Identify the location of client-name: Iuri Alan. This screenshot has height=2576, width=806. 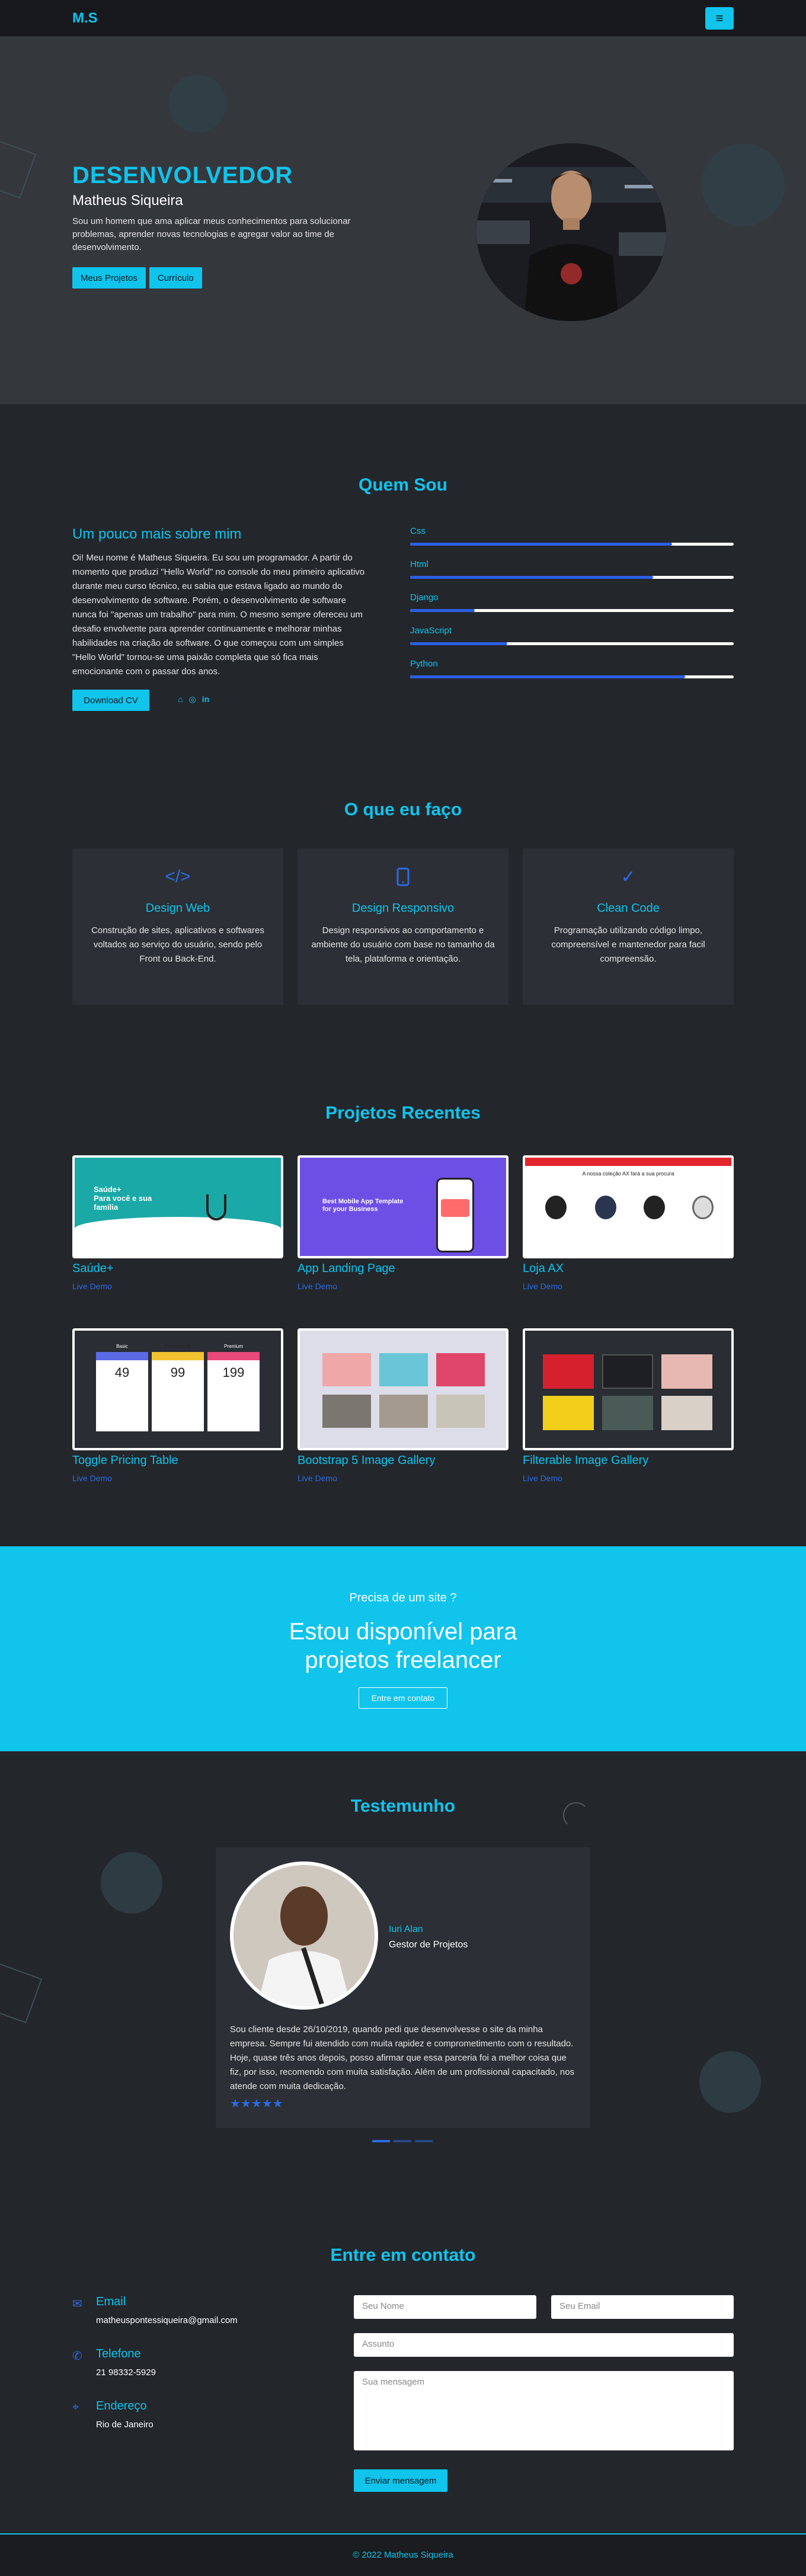
(406, 1929).